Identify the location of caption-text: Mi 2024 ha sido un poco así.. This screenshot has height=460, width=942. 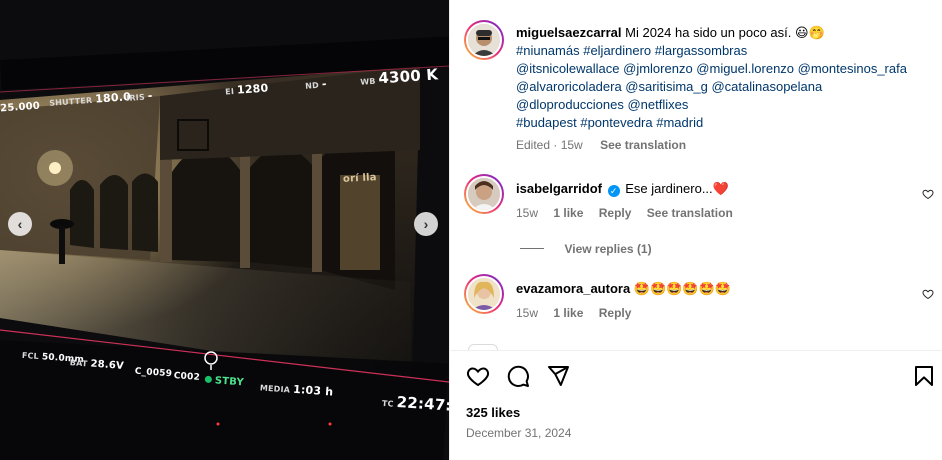
(708, 32).